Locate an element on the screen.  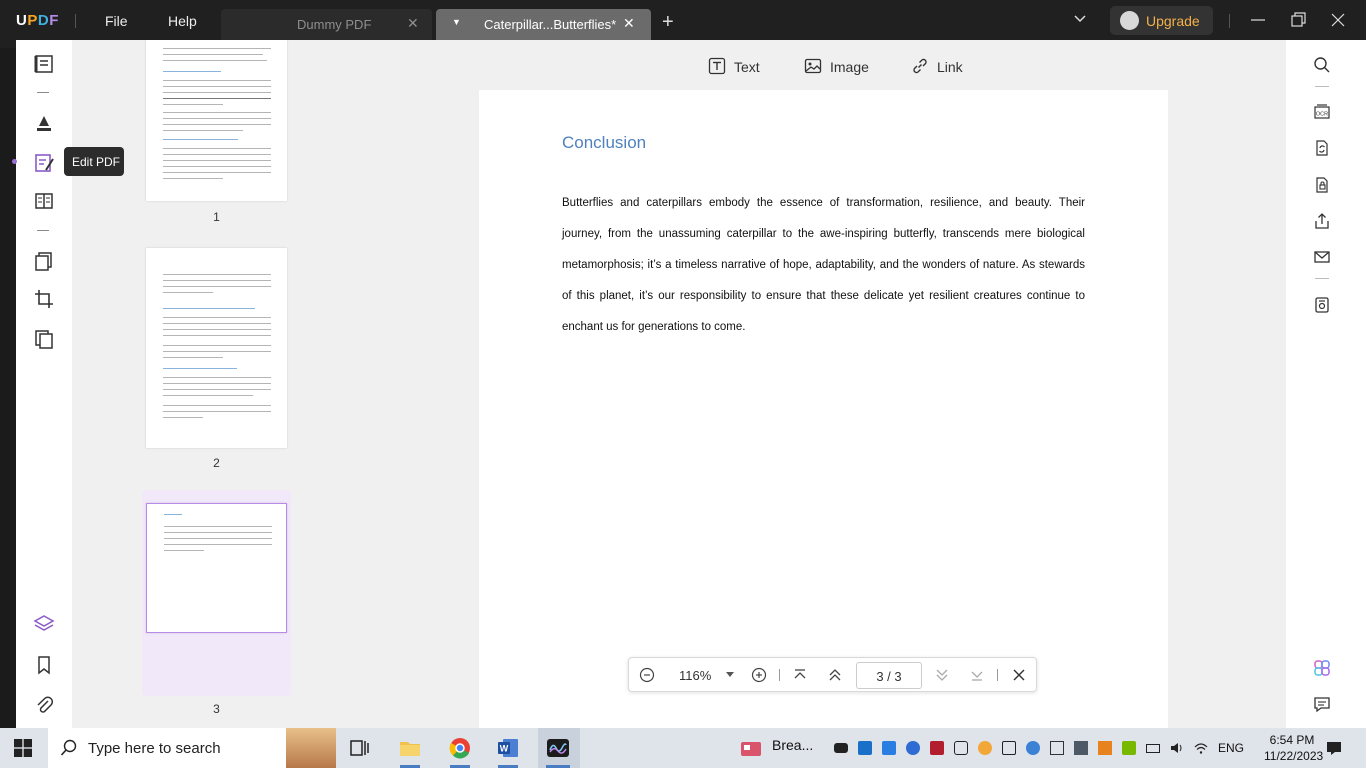
zoom-level: 116% is located at coordinates (695, 675).